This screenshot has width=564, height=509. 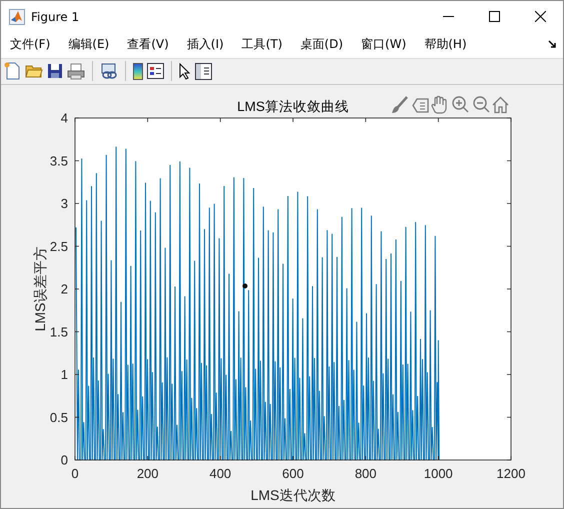 I want to click on x-tick-label: 400, so click(x=220, y=473).